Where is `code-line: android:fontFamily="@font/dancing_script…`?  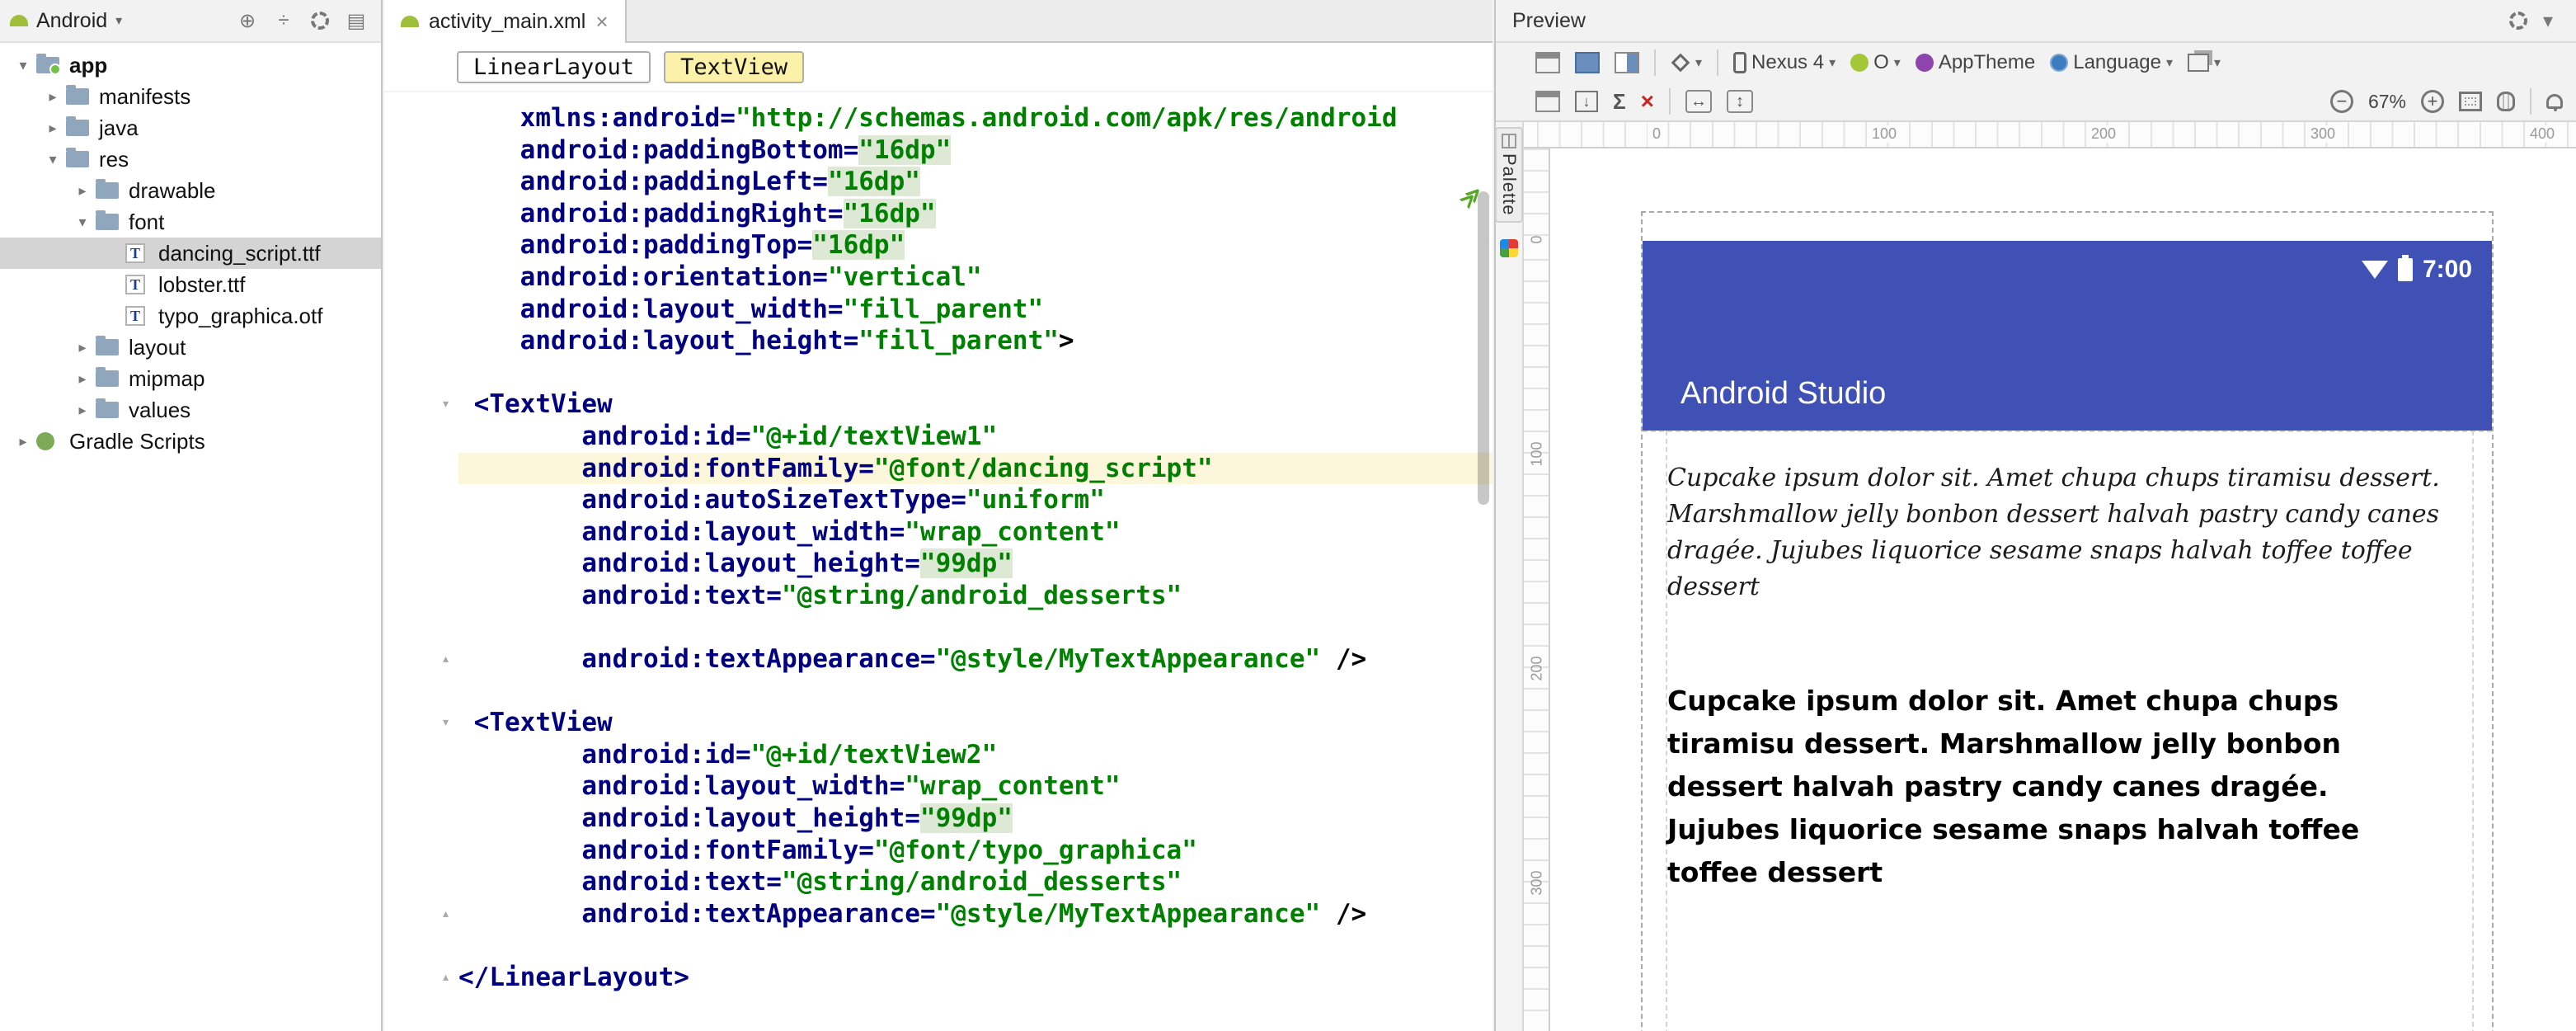
code-line: android:fontFamily="@font/dancing_script… is located at coordinates (938, 468).